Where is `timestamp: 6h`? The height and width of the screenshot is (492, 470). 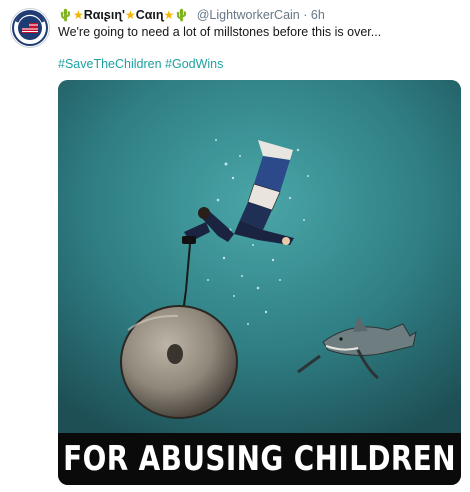 timestamp: 6h is located at coordinates (318, 15).